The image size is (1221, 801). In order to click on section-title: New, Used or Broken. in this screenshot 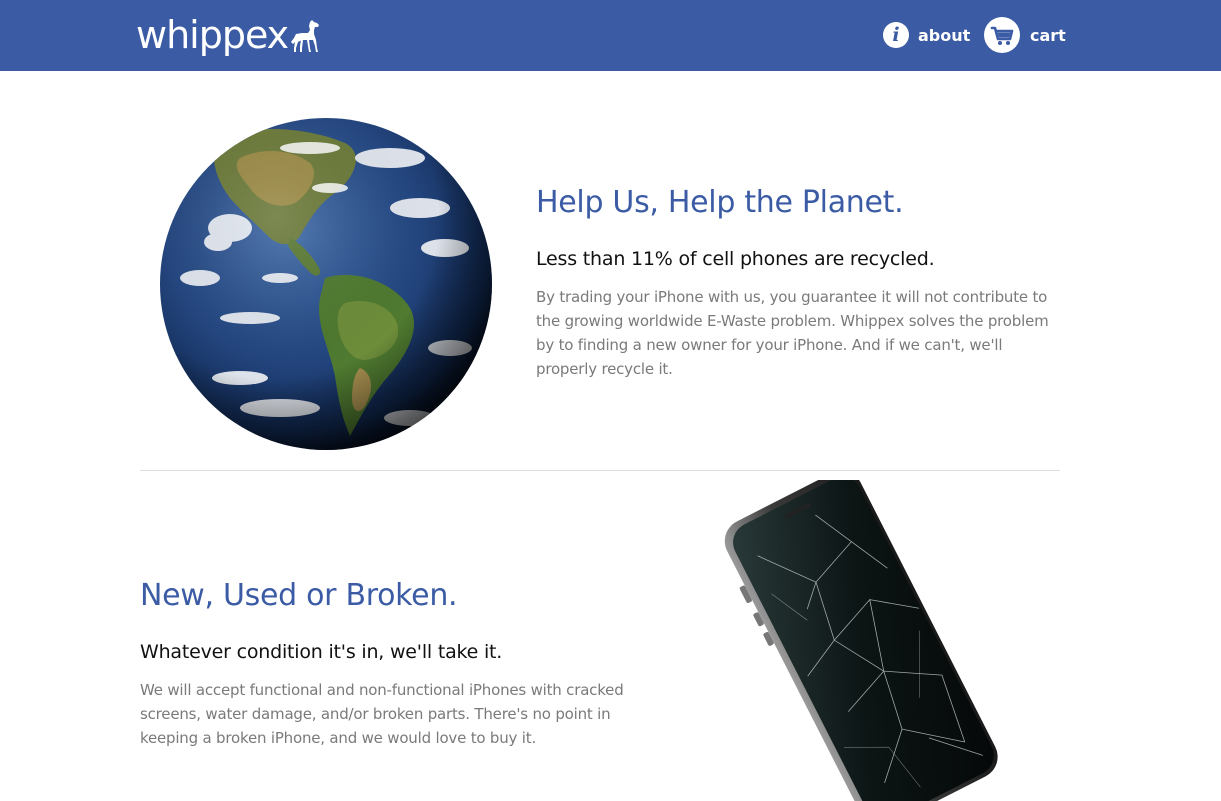, I will do `click(299, 595)`.